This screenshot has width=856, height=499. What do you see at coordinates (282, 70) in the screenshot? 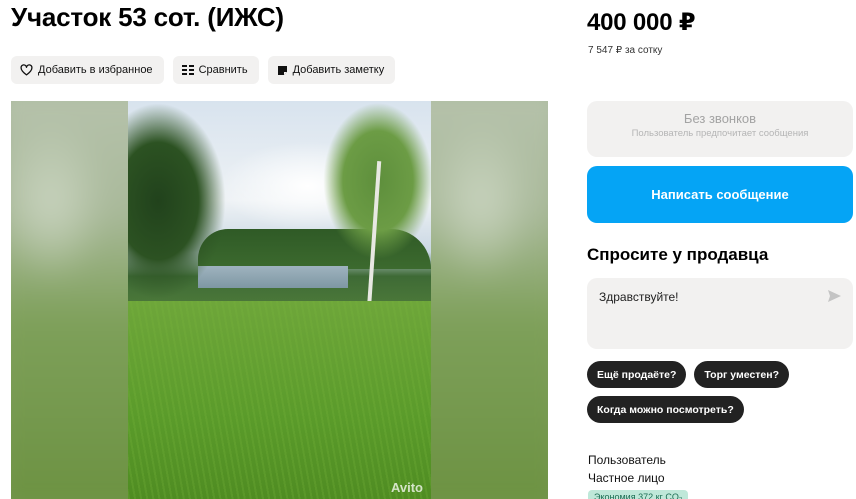
I see `note-icon` at bounding box center [282, 70].